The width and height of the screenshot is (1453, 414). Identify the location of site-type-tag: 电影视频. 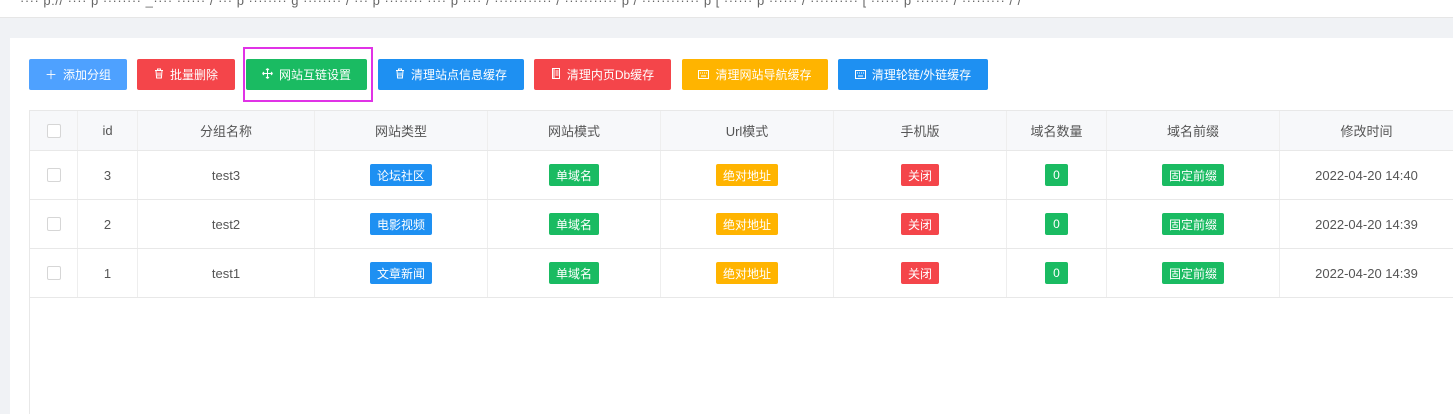
(400, 224).